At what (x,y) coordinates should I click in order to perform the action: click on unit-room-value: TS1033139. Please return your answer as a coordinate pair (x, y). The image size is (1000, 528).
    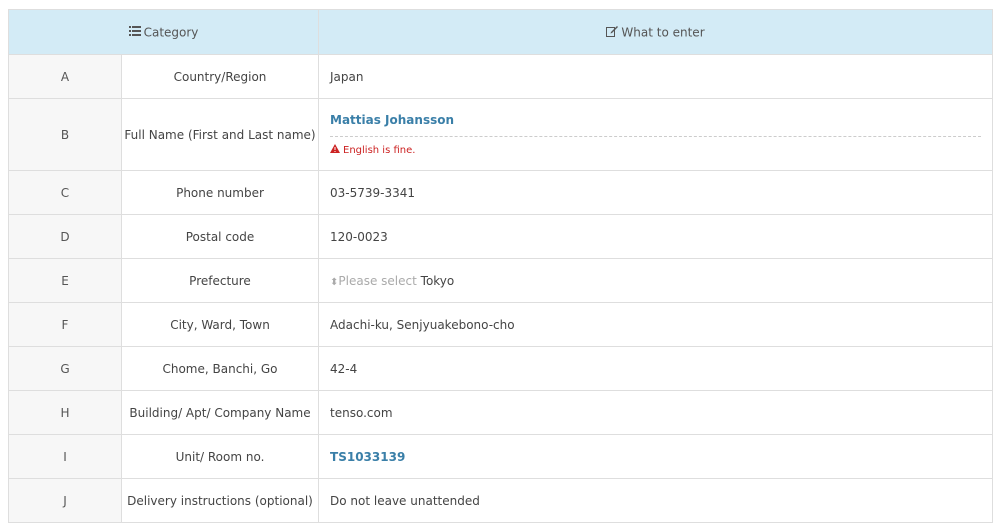
    Looking at the image, I should click on (368, 456).